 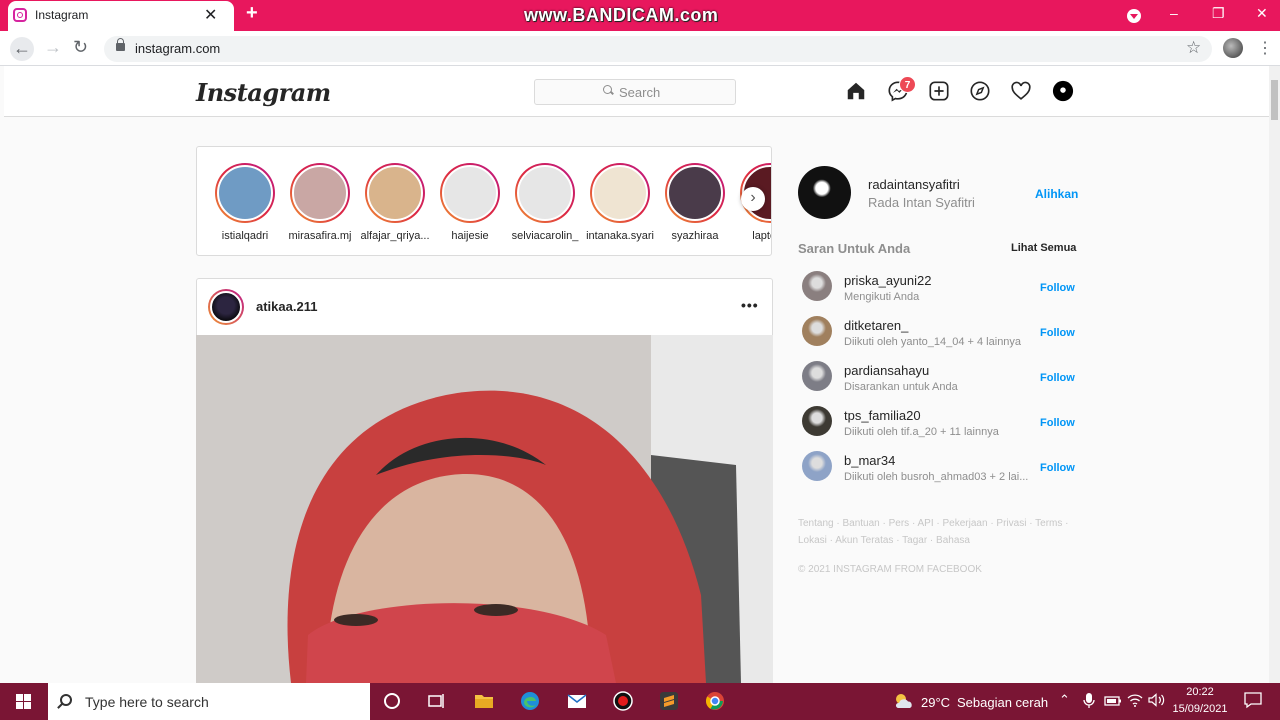 What do you see at coordinates (935, 702) in the screenshot?
I see `weather-temperature: 29°C` at bounding box center [935, 702].